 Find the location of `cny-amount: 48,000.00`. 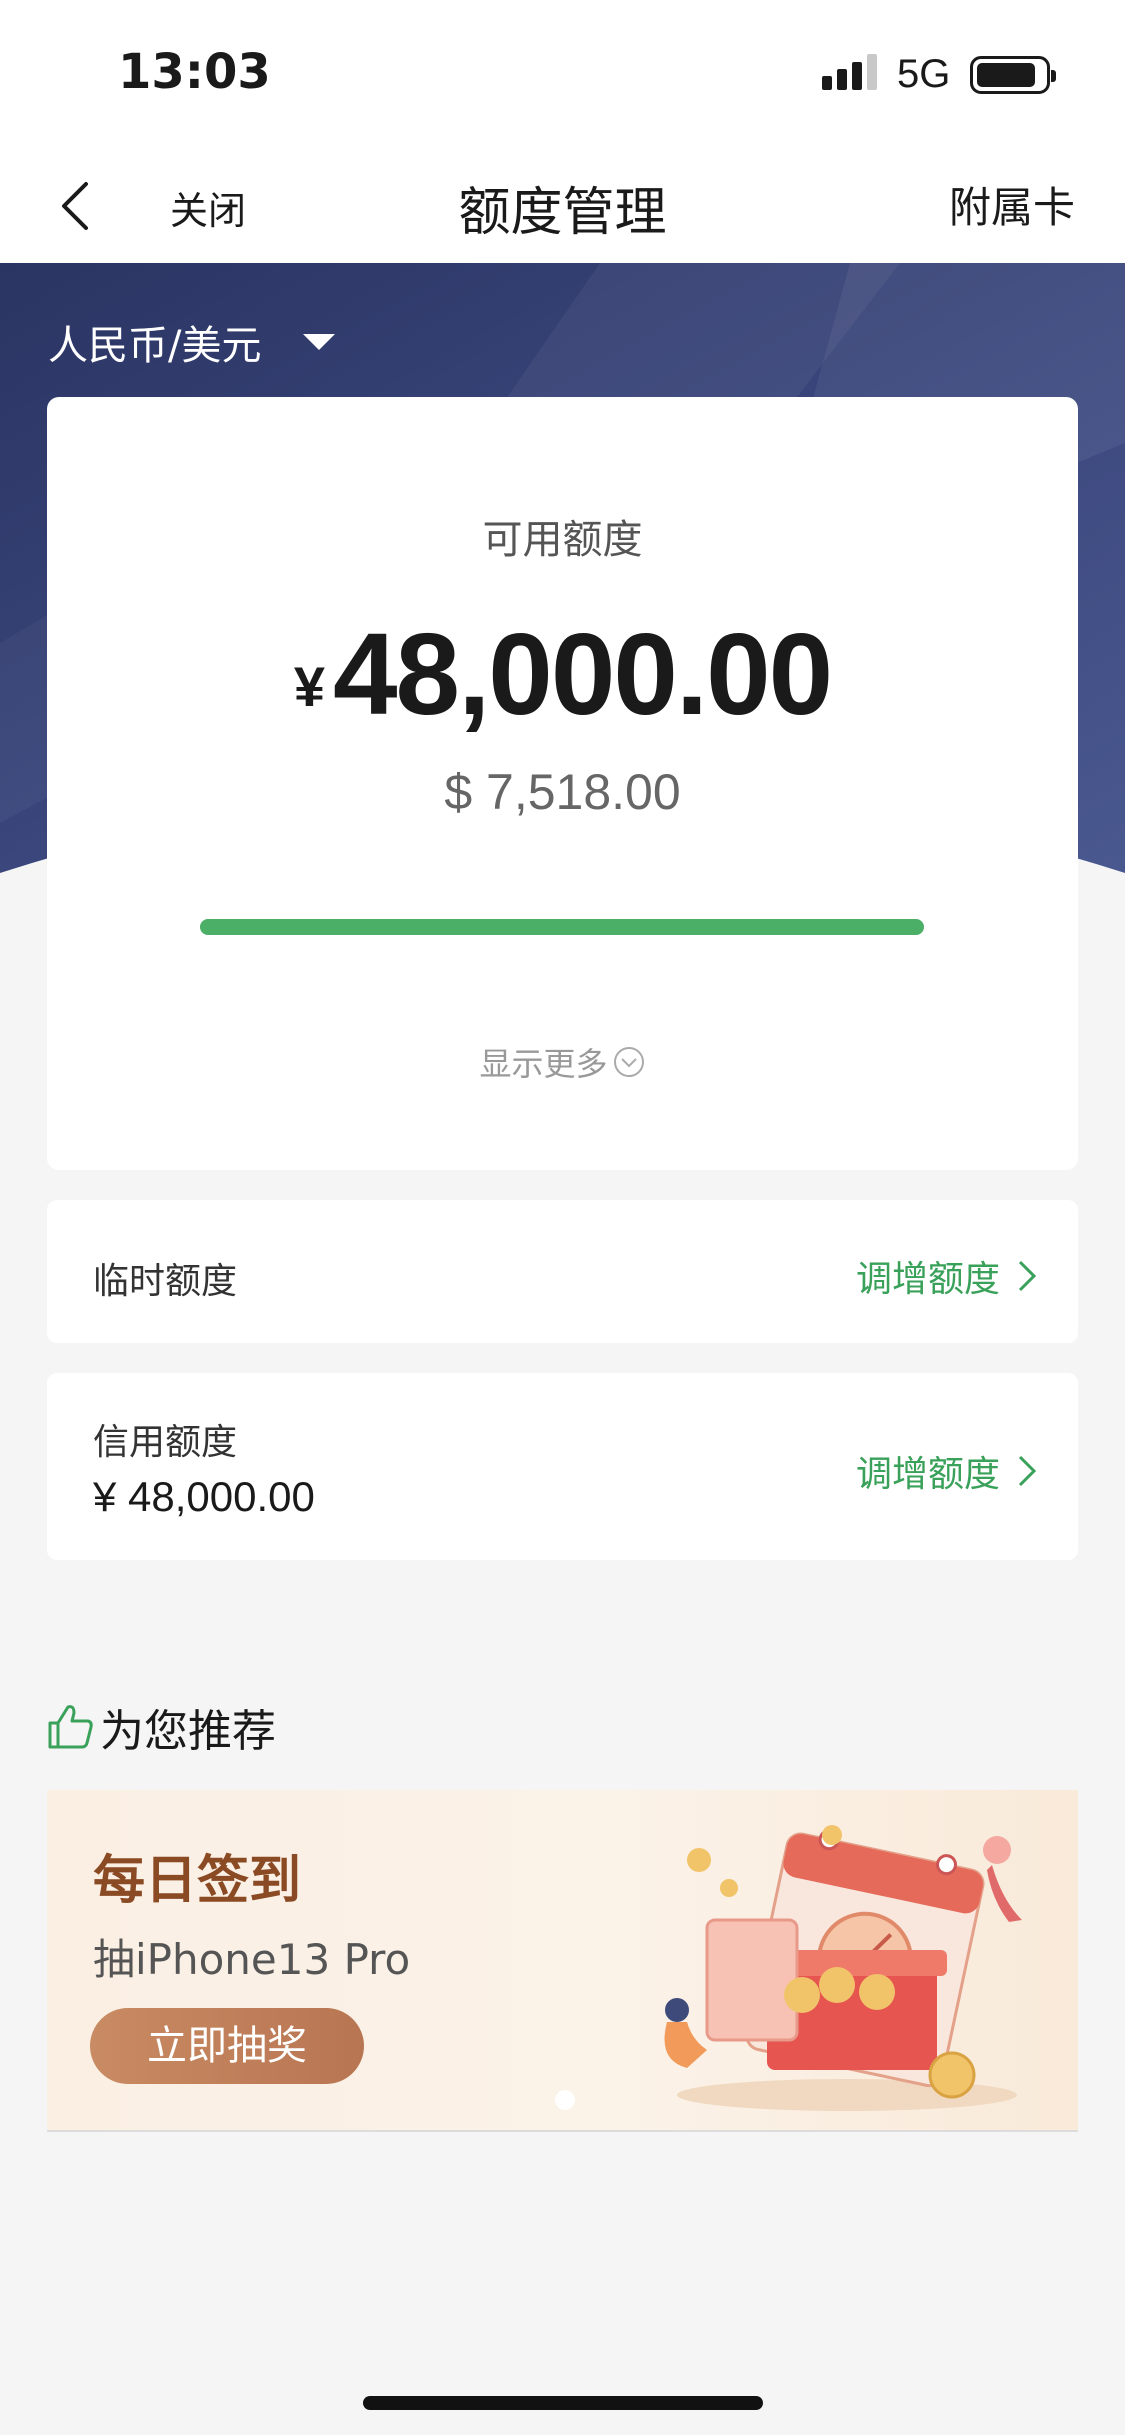

cny-amount: 48,000.00 is located at coordinates (583, 674).